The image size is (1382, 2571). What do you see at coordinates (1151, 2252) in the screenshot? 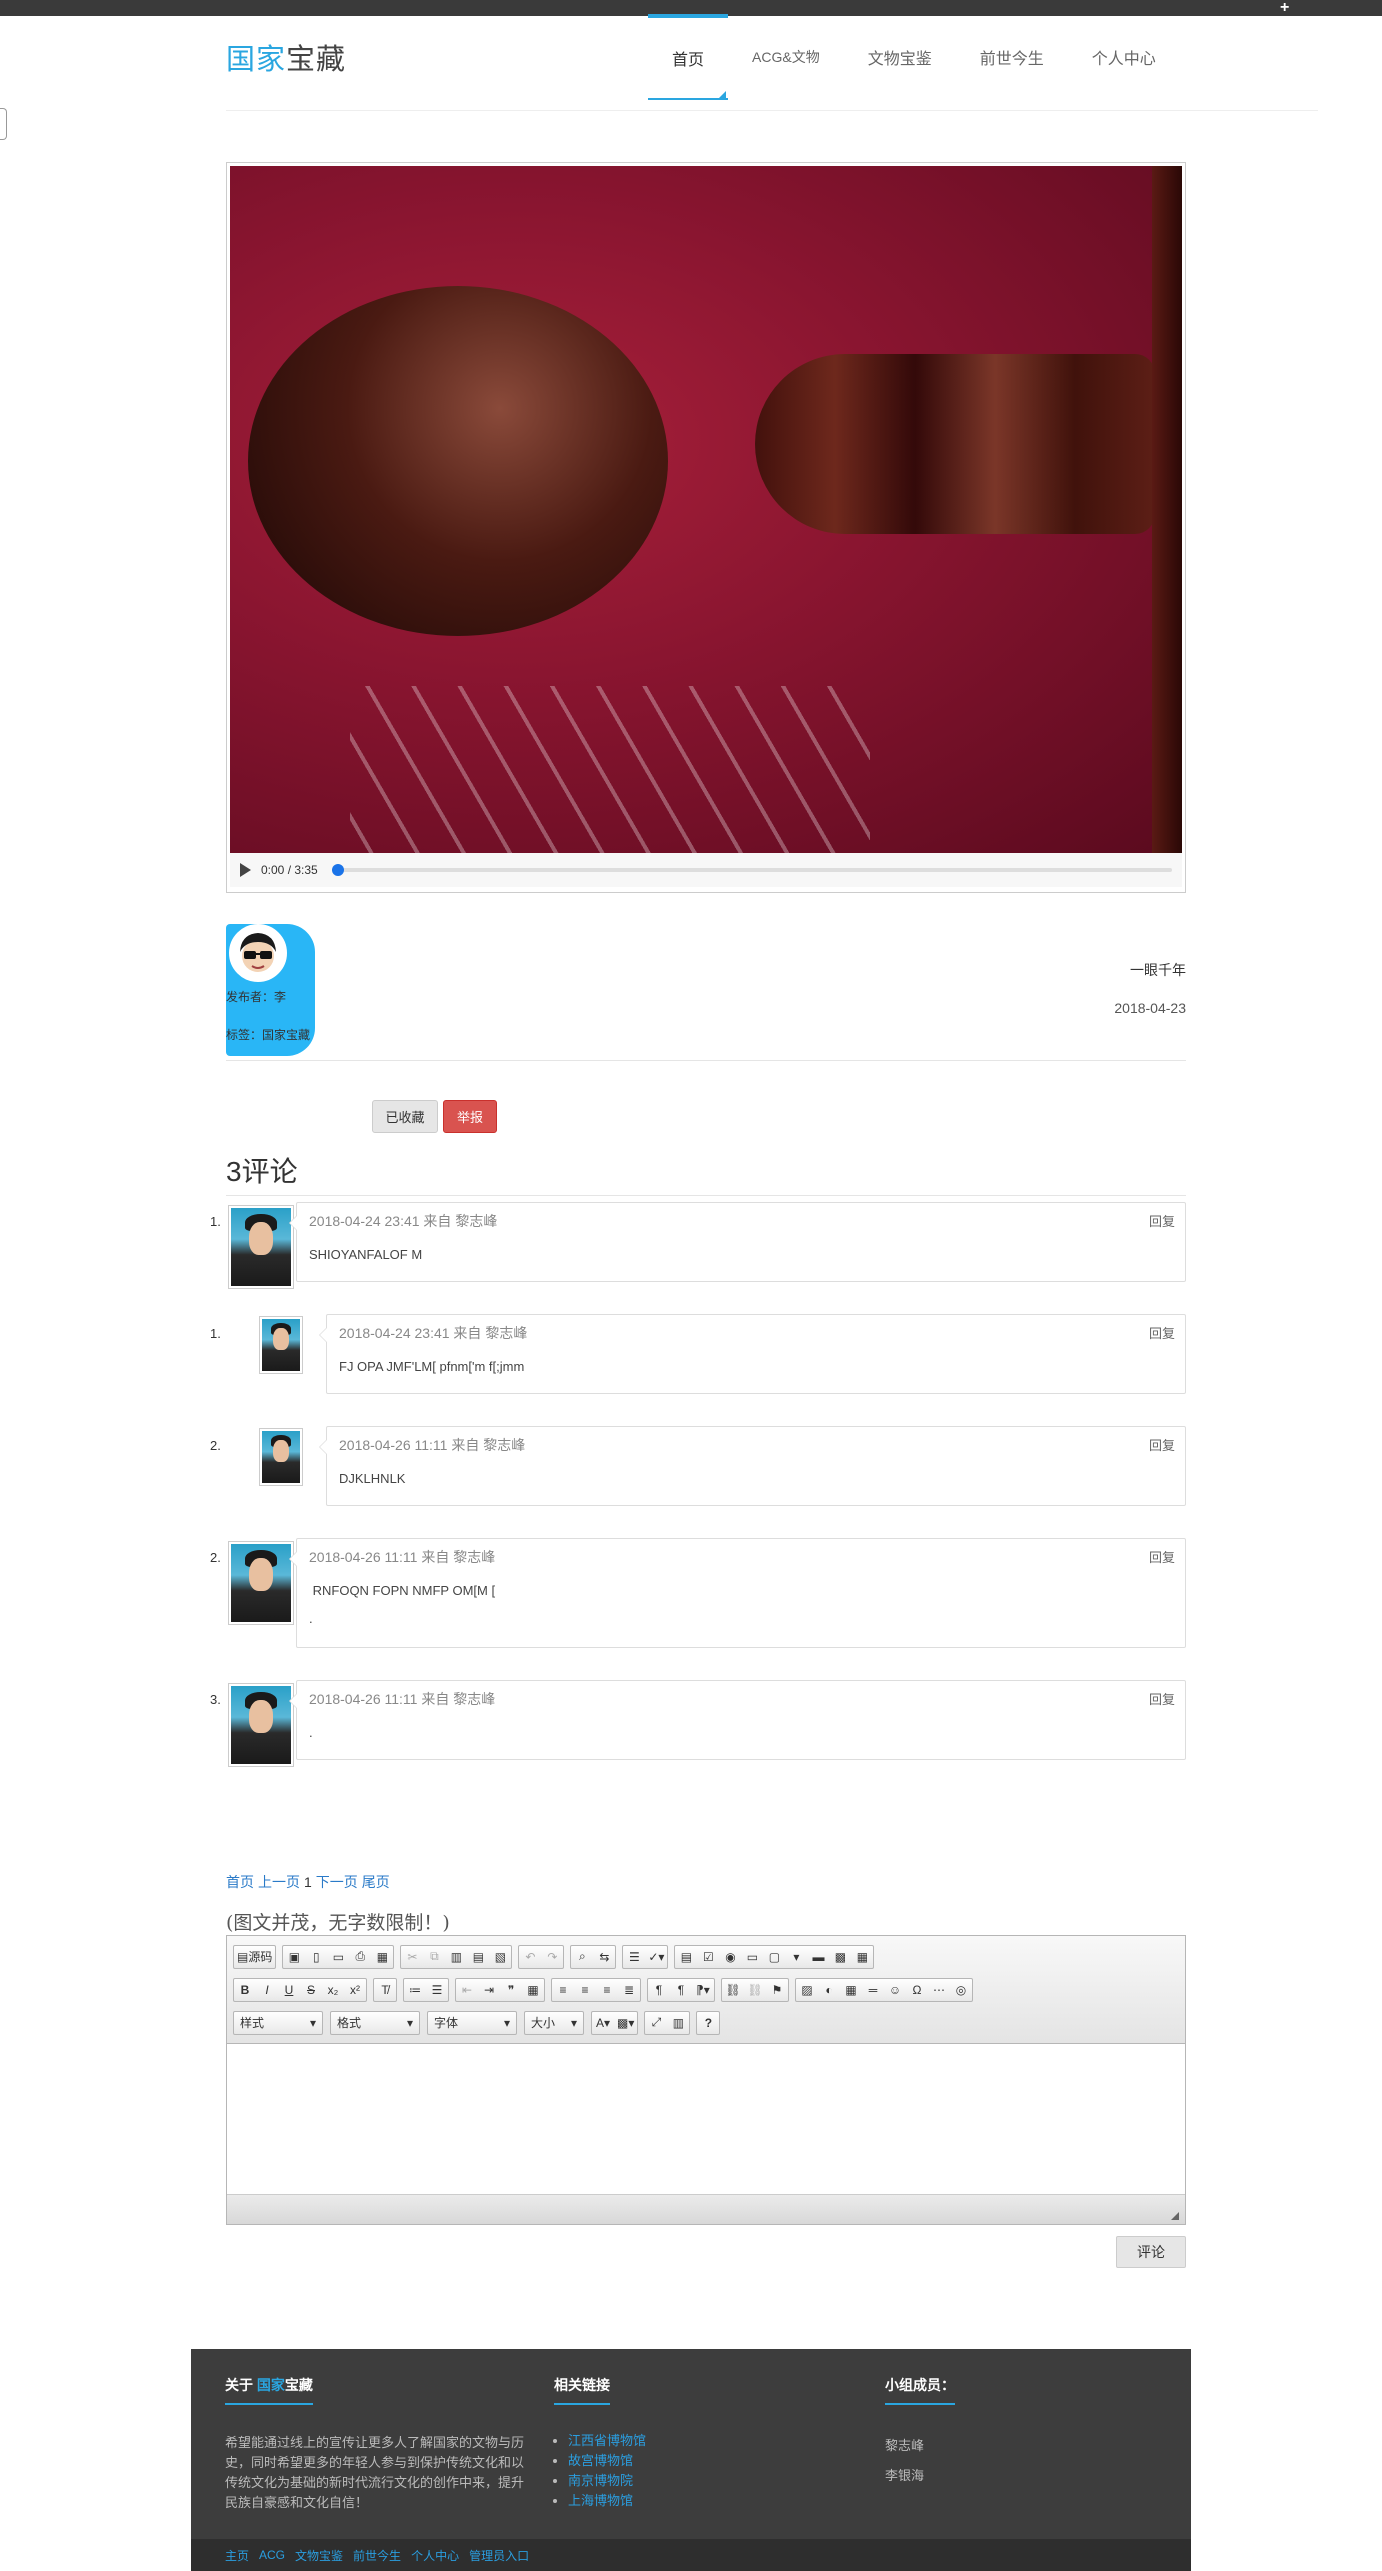
I see `submit-comment-button: 评论` at bounding box center [1151, 2252].